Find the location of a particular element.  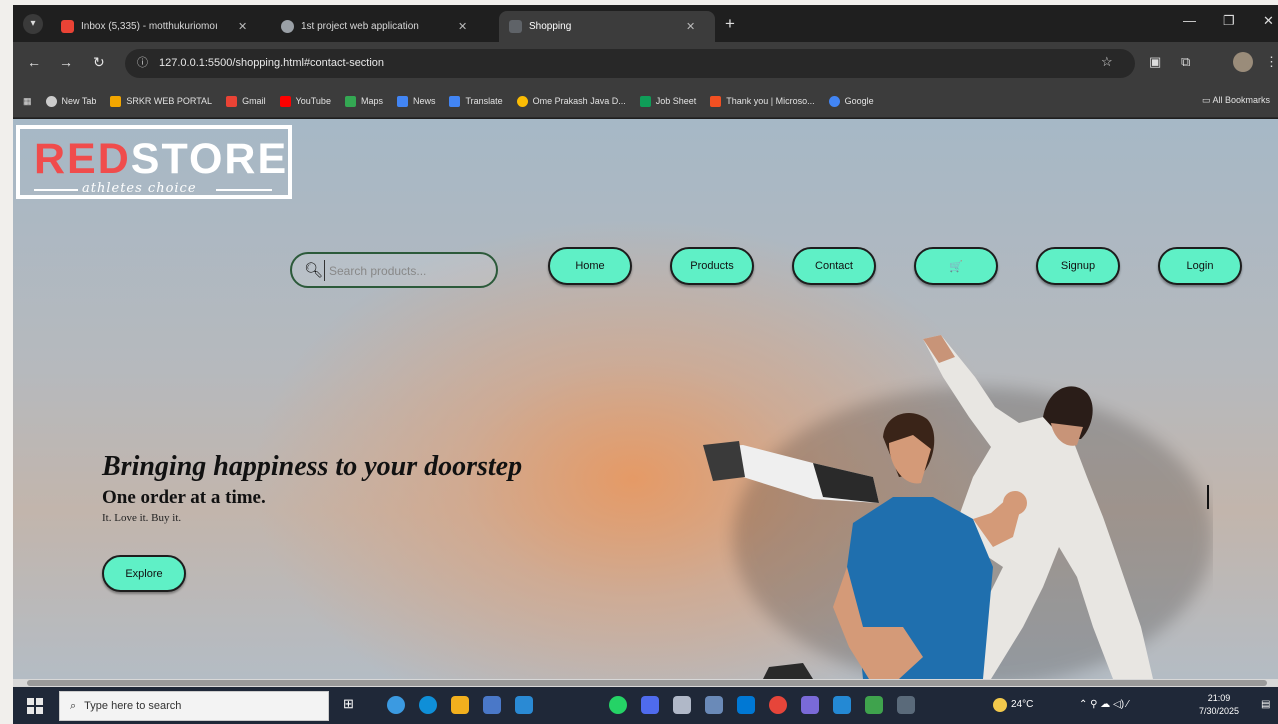

bookmark-item: Gmail is located at coordinates (246, 101).